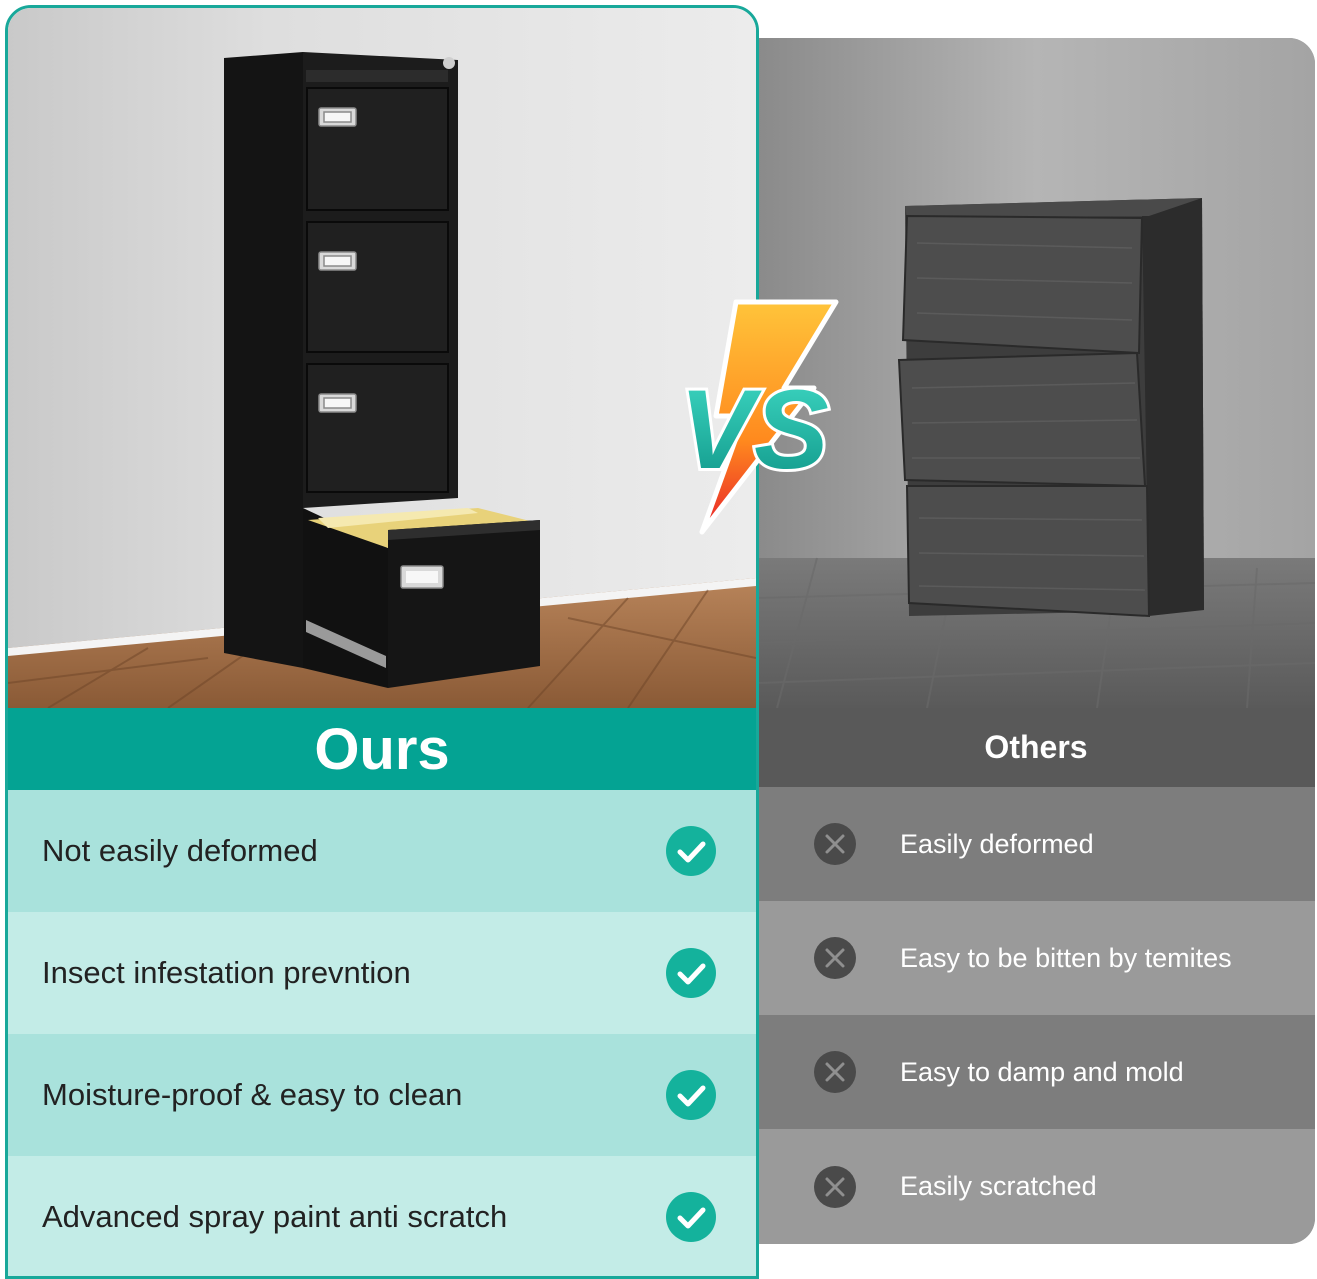 This screenshot has width=1317, height=1279. I want to click on others-header: Others, so click(1036, 747).